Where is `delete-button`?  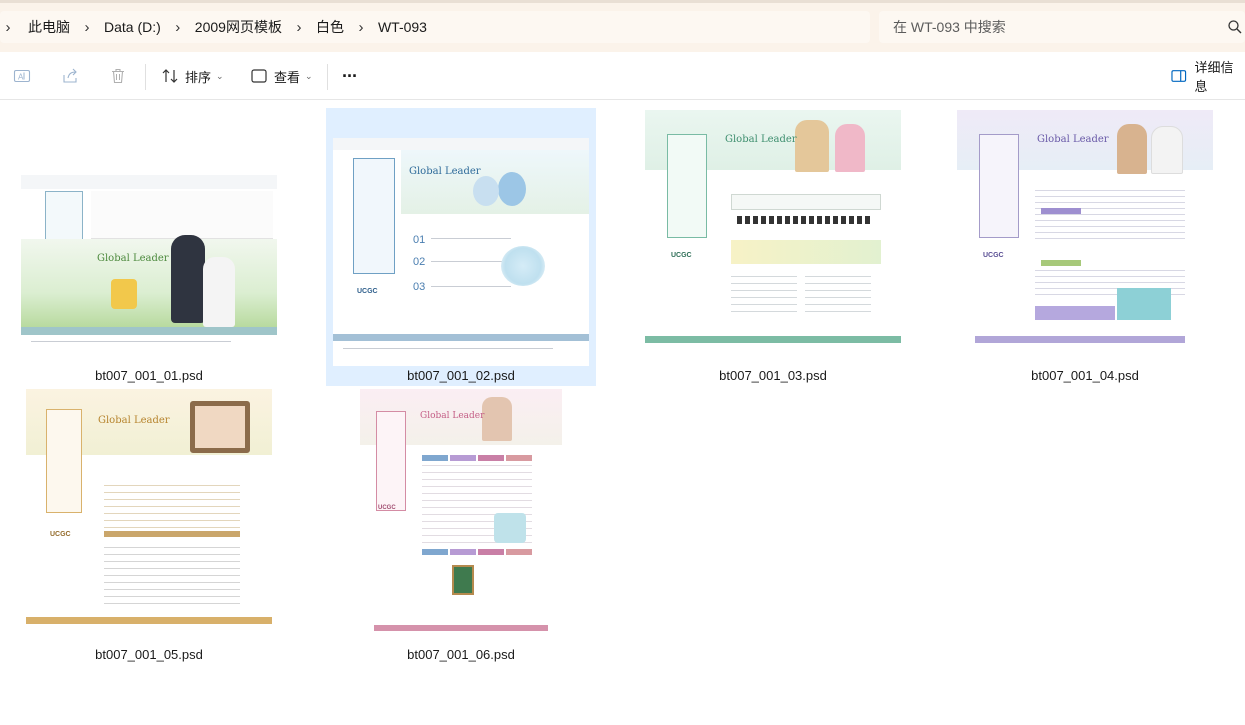 delete-button is located at coordinates (118, 76).